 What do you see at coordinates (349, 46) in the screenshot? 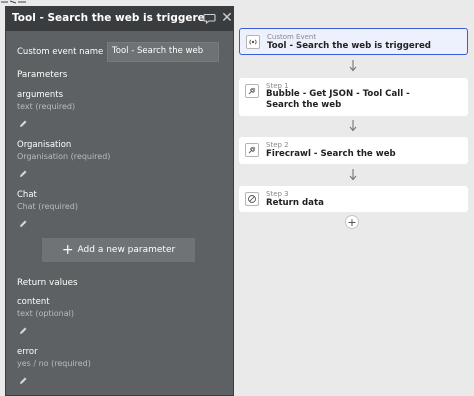
I see `card-title: Tool - Search the web is triggered` at bounding box center [349, 46].